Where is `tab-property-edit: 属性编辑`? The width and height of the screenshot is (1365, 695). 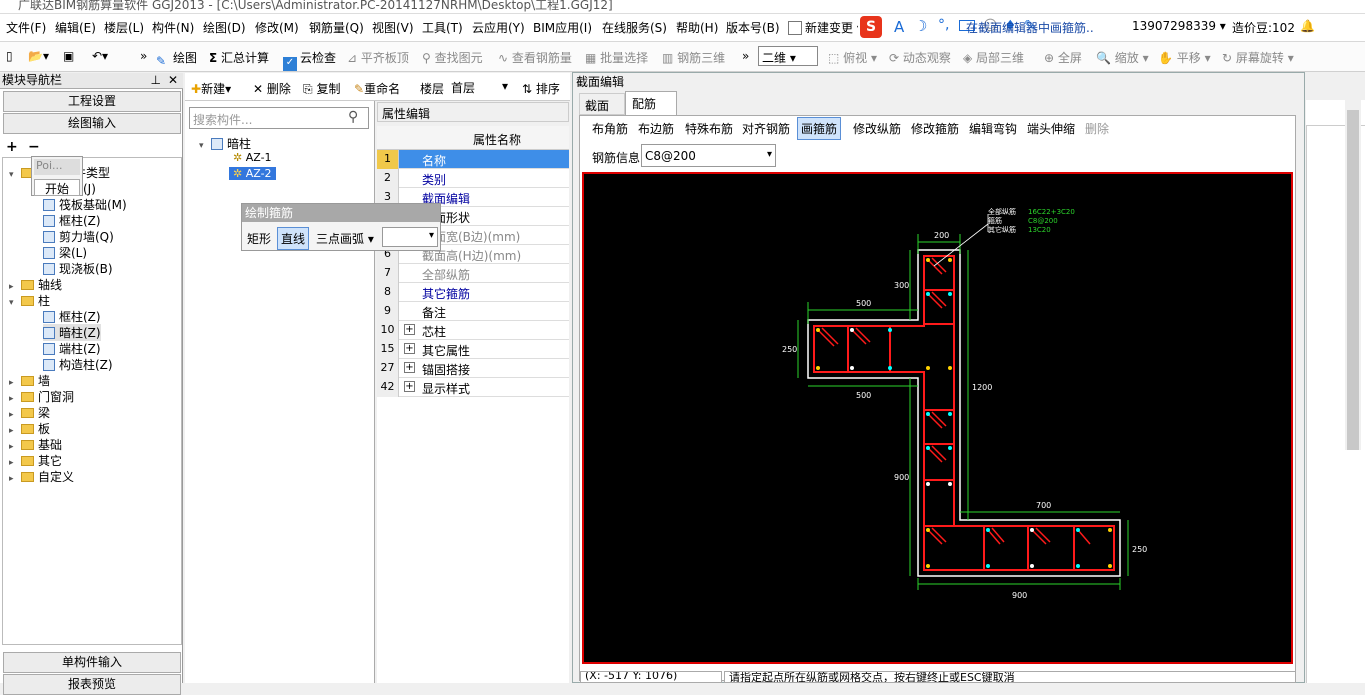 tab-property-edit: 属性编辑 is located at coordinates (406, 113).